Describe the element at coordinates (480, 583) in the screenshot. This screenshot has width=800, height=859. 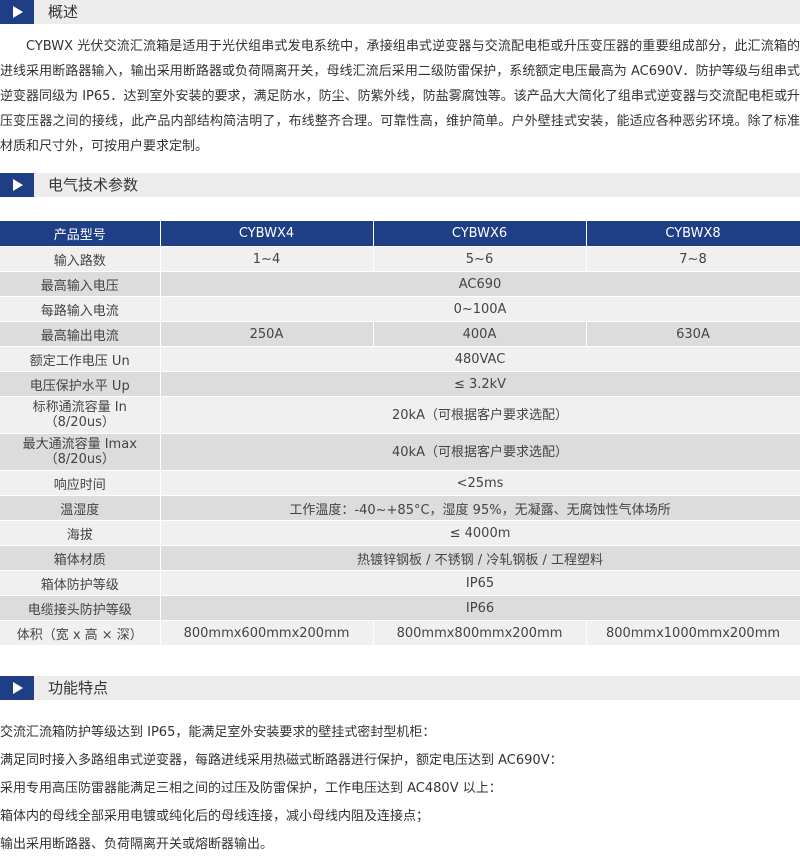
I see `row-value: IP65` at that location.